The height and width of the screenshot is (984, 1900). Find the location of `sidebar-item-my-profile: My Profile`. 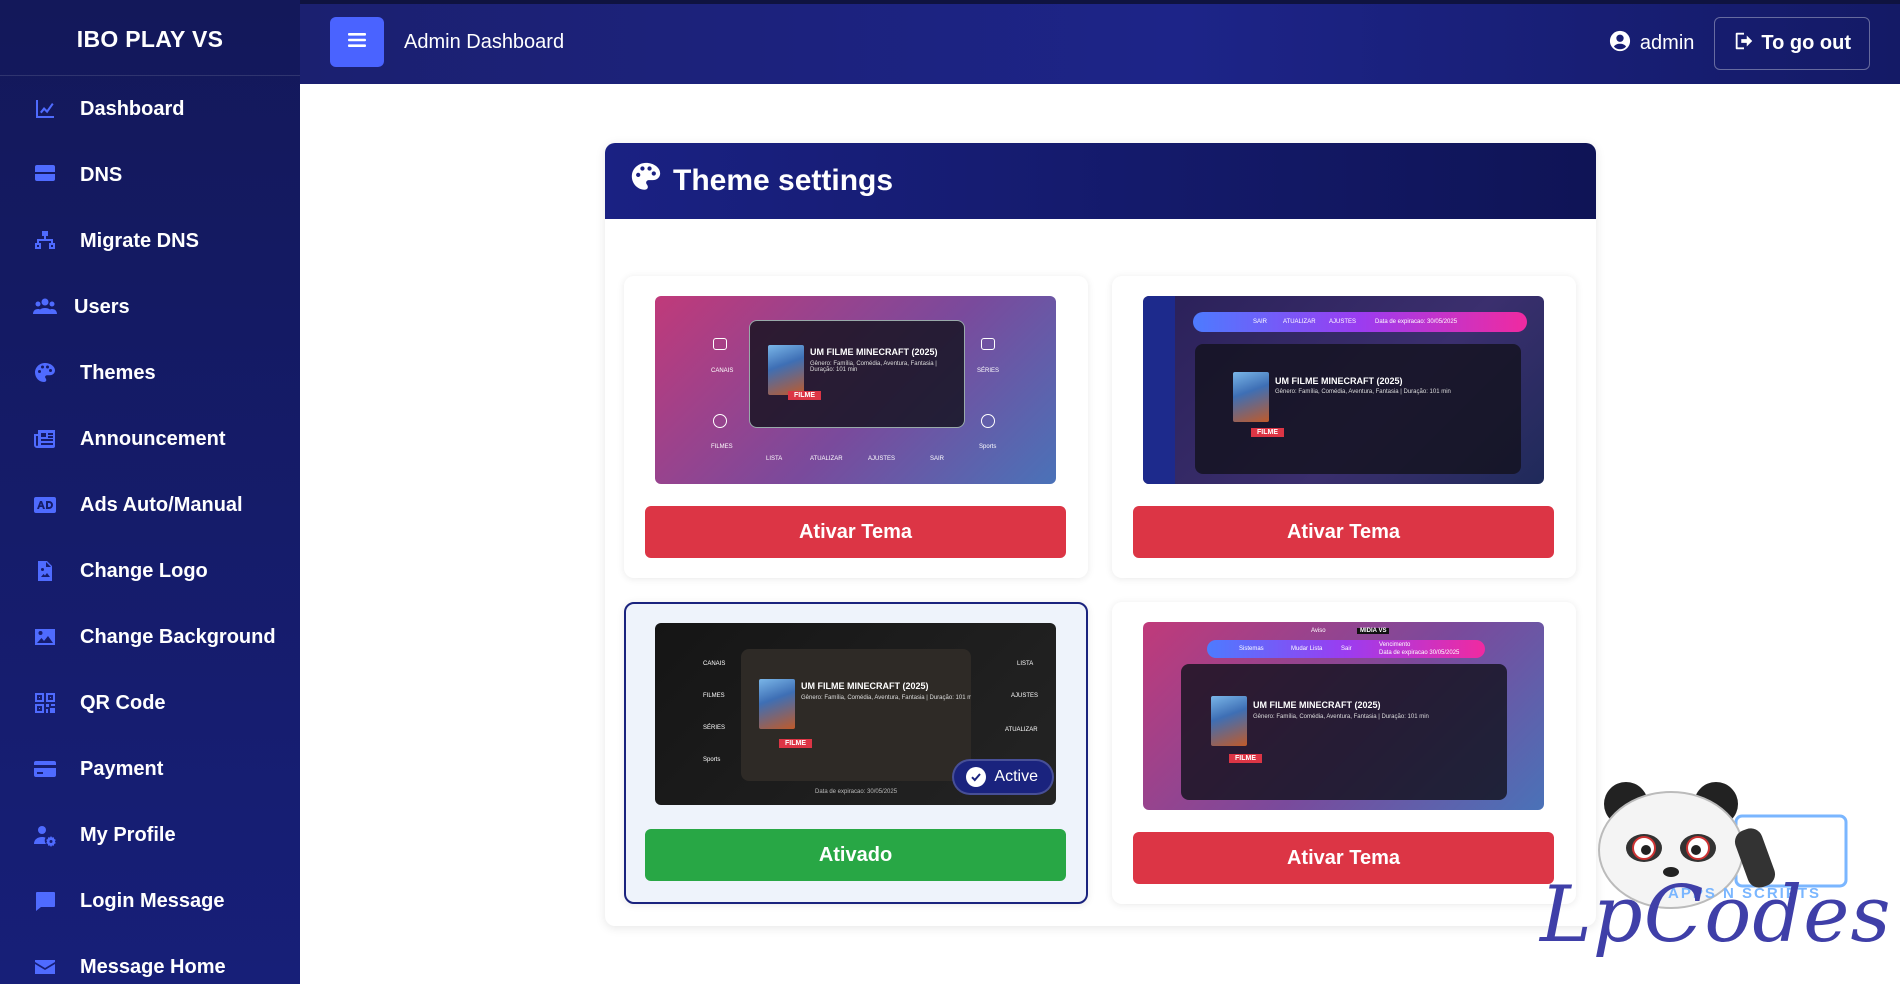

sidebar-item-my-profile: My Profile is located at coordinates (150, 835).